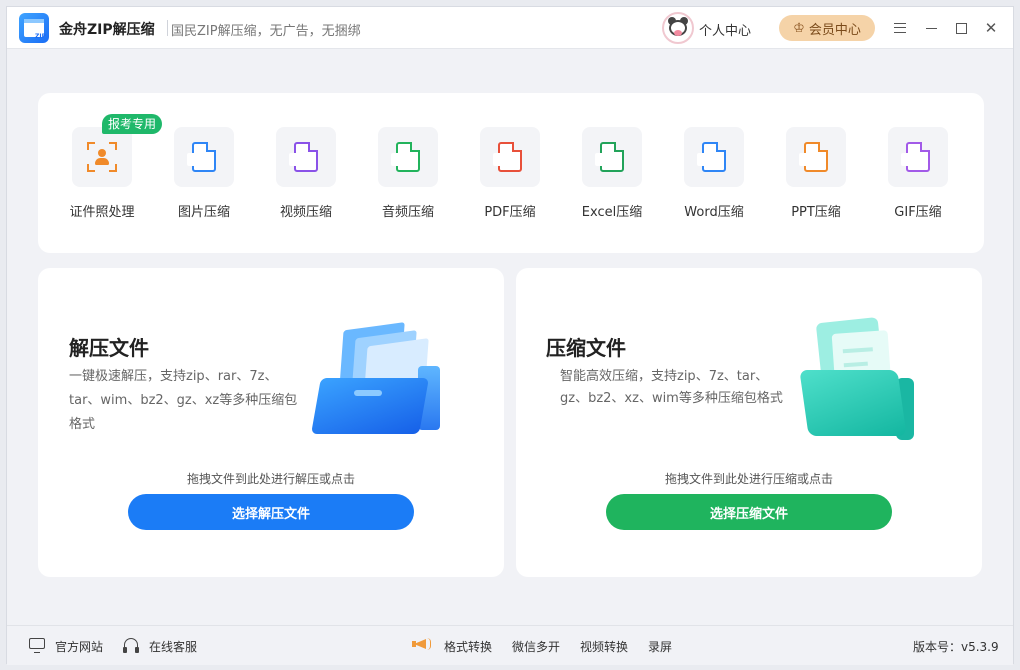  What do you see at coordinates (725, 29) in the screenshot?
I see `personal-center-link: 个人中心` at bounding box center [725, 29].